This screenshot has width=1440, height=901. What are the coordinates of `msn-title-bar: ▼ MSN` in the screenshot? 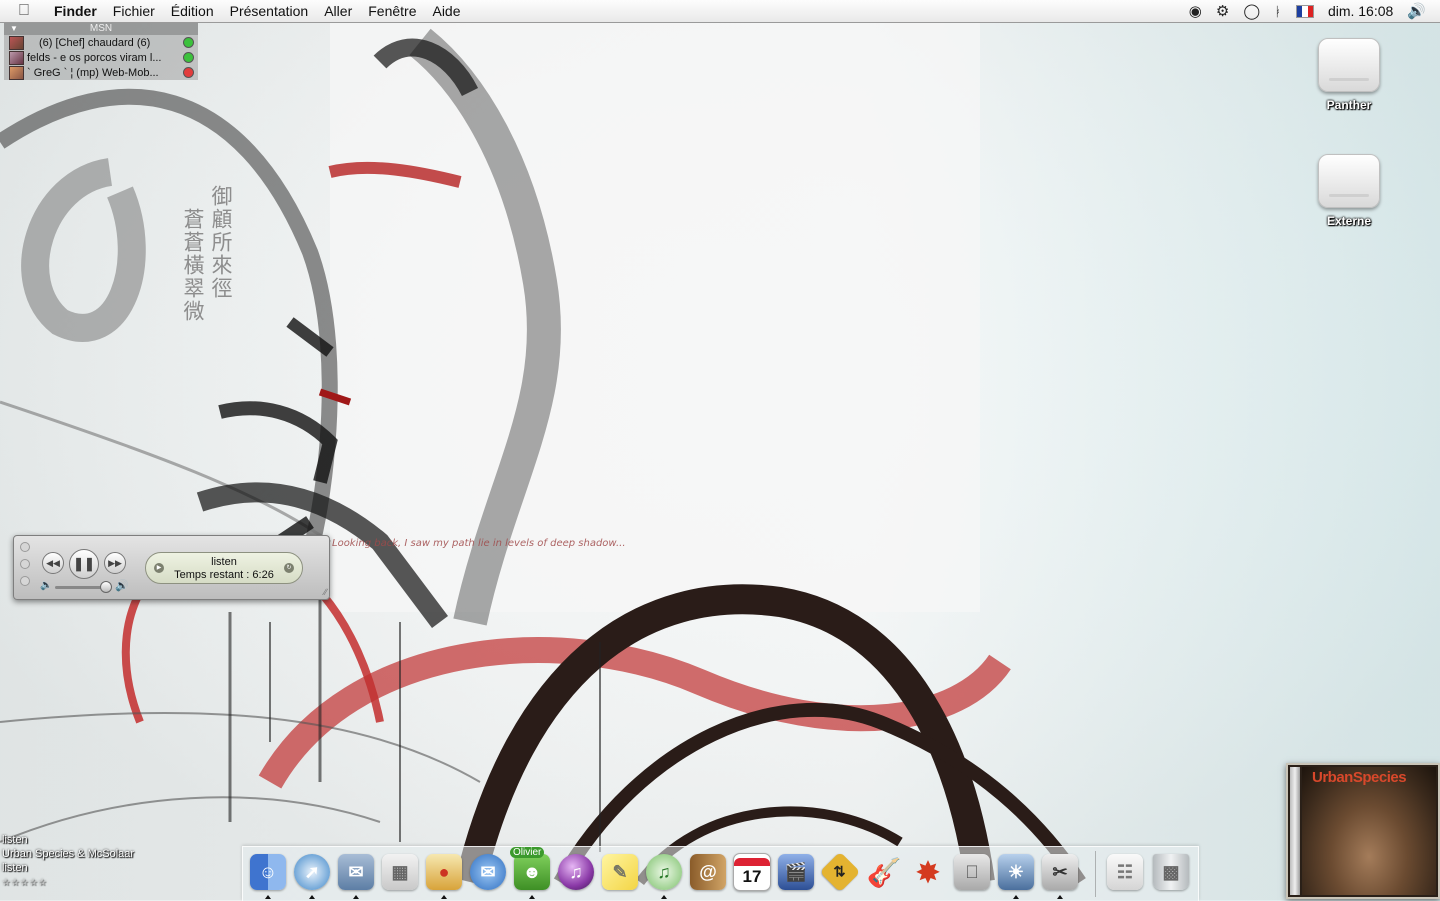 It's located at (101, 29).